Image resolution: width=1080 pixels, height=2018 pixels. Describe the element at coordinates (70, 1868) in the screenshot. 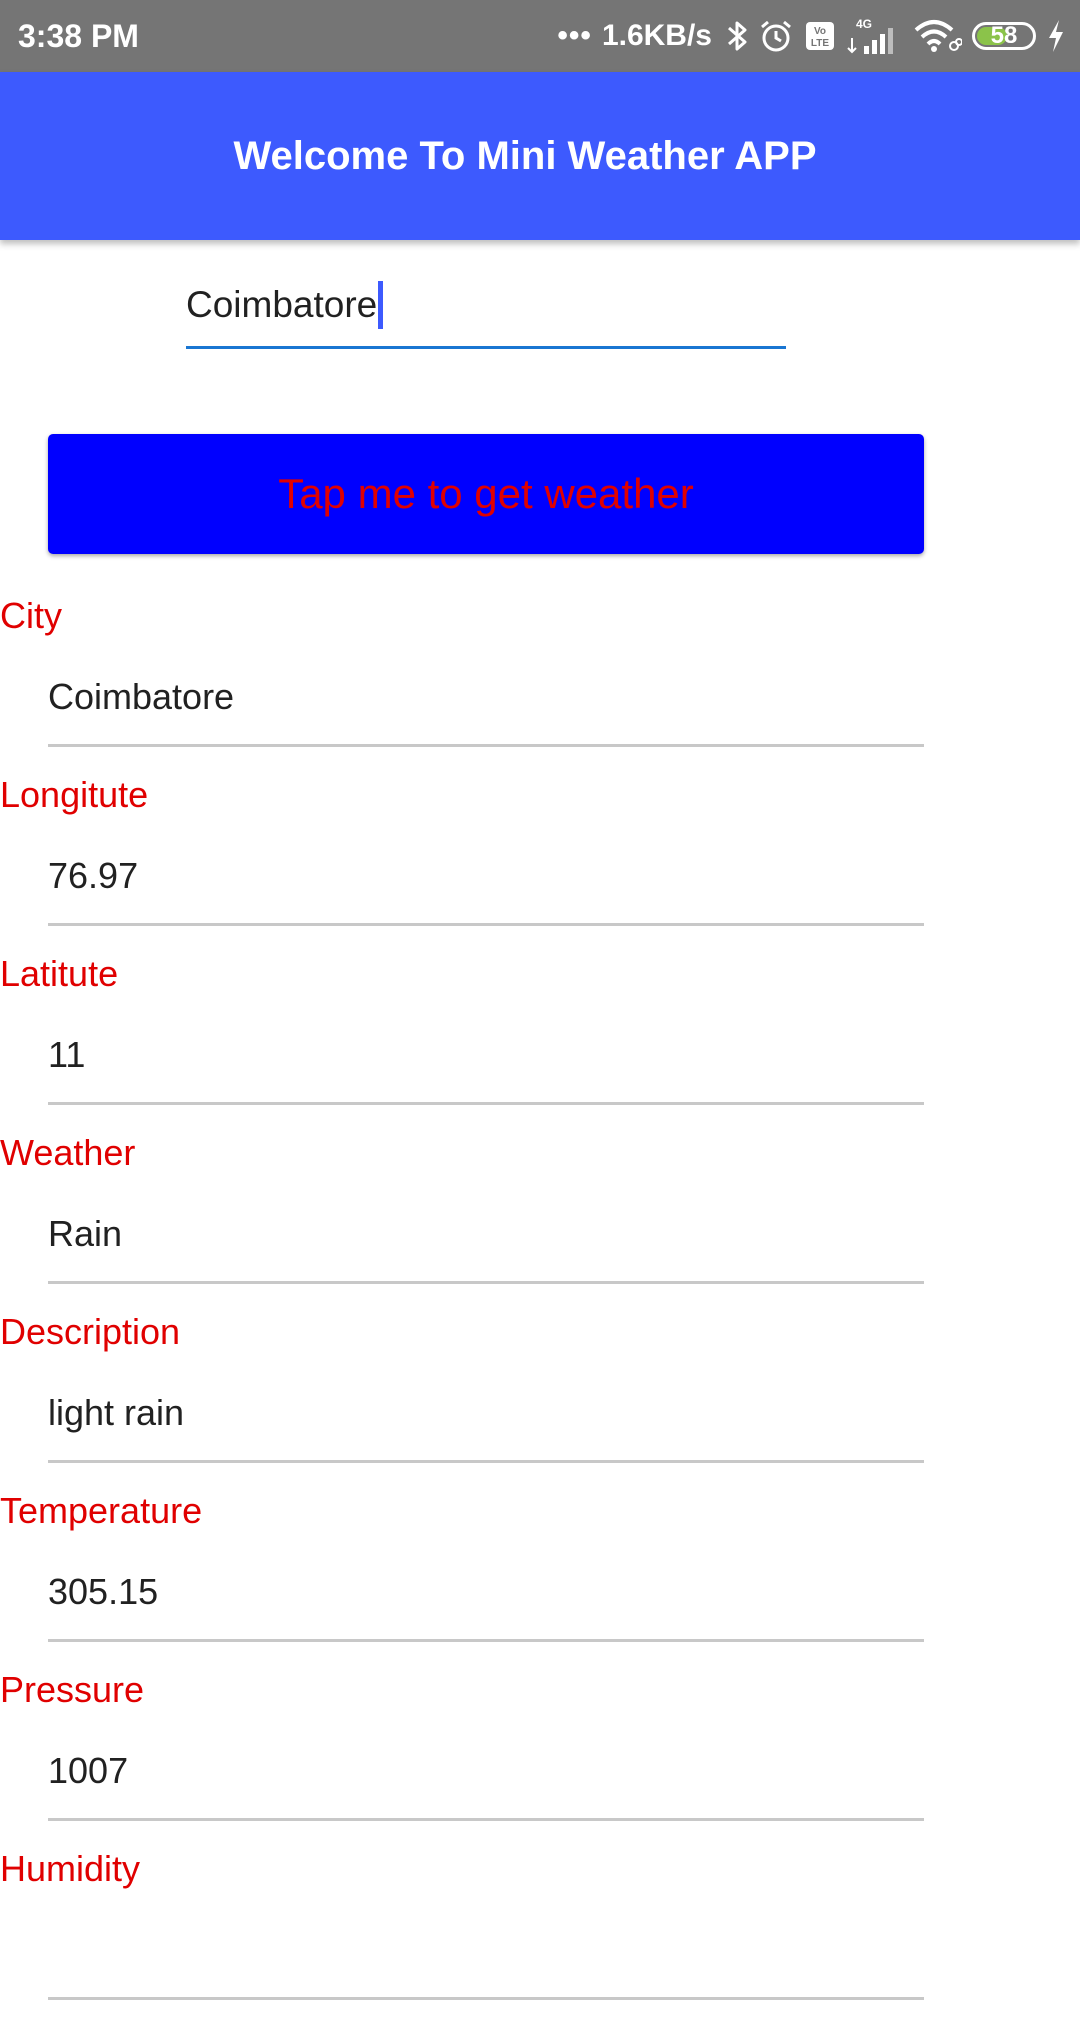

I see `field-label: Humidity` at that location.